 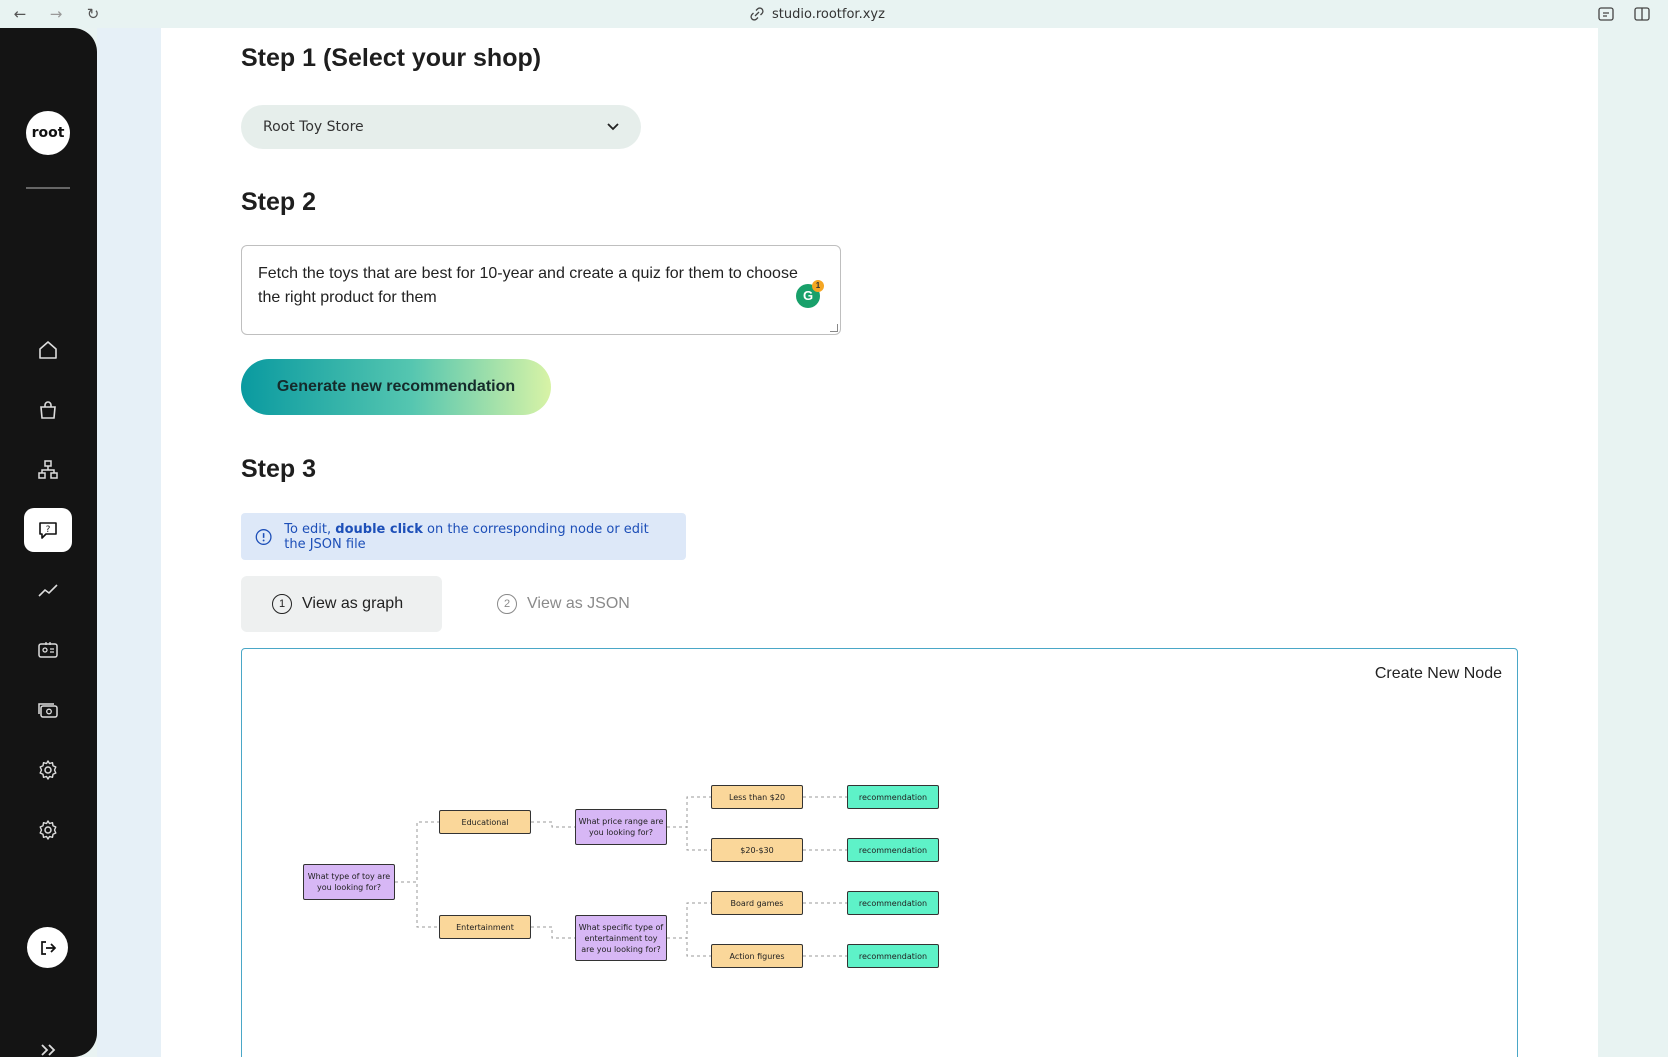 I want to click on hierarchy-icon, so click(x=48, y=469).